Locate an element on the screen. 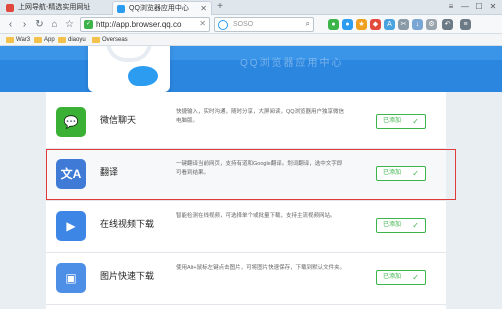 The height and width of the screenshot is (309, 502). tab-navigation: 上网导航-精选实用网址 is located at coordinates (56, 8).